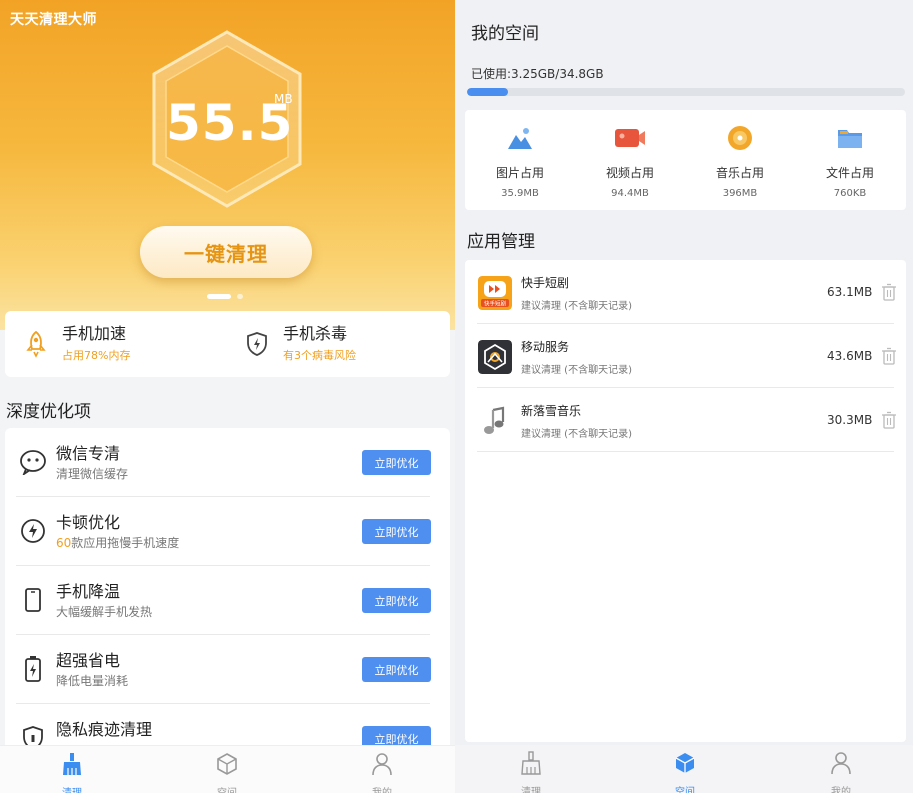 This screenshot has width=913, height=793. What do you see at coordinates (319, 355) in the screenshot?
I see `quick-item-sub: 有3个病毒风险` at bounding box center [319, 355].